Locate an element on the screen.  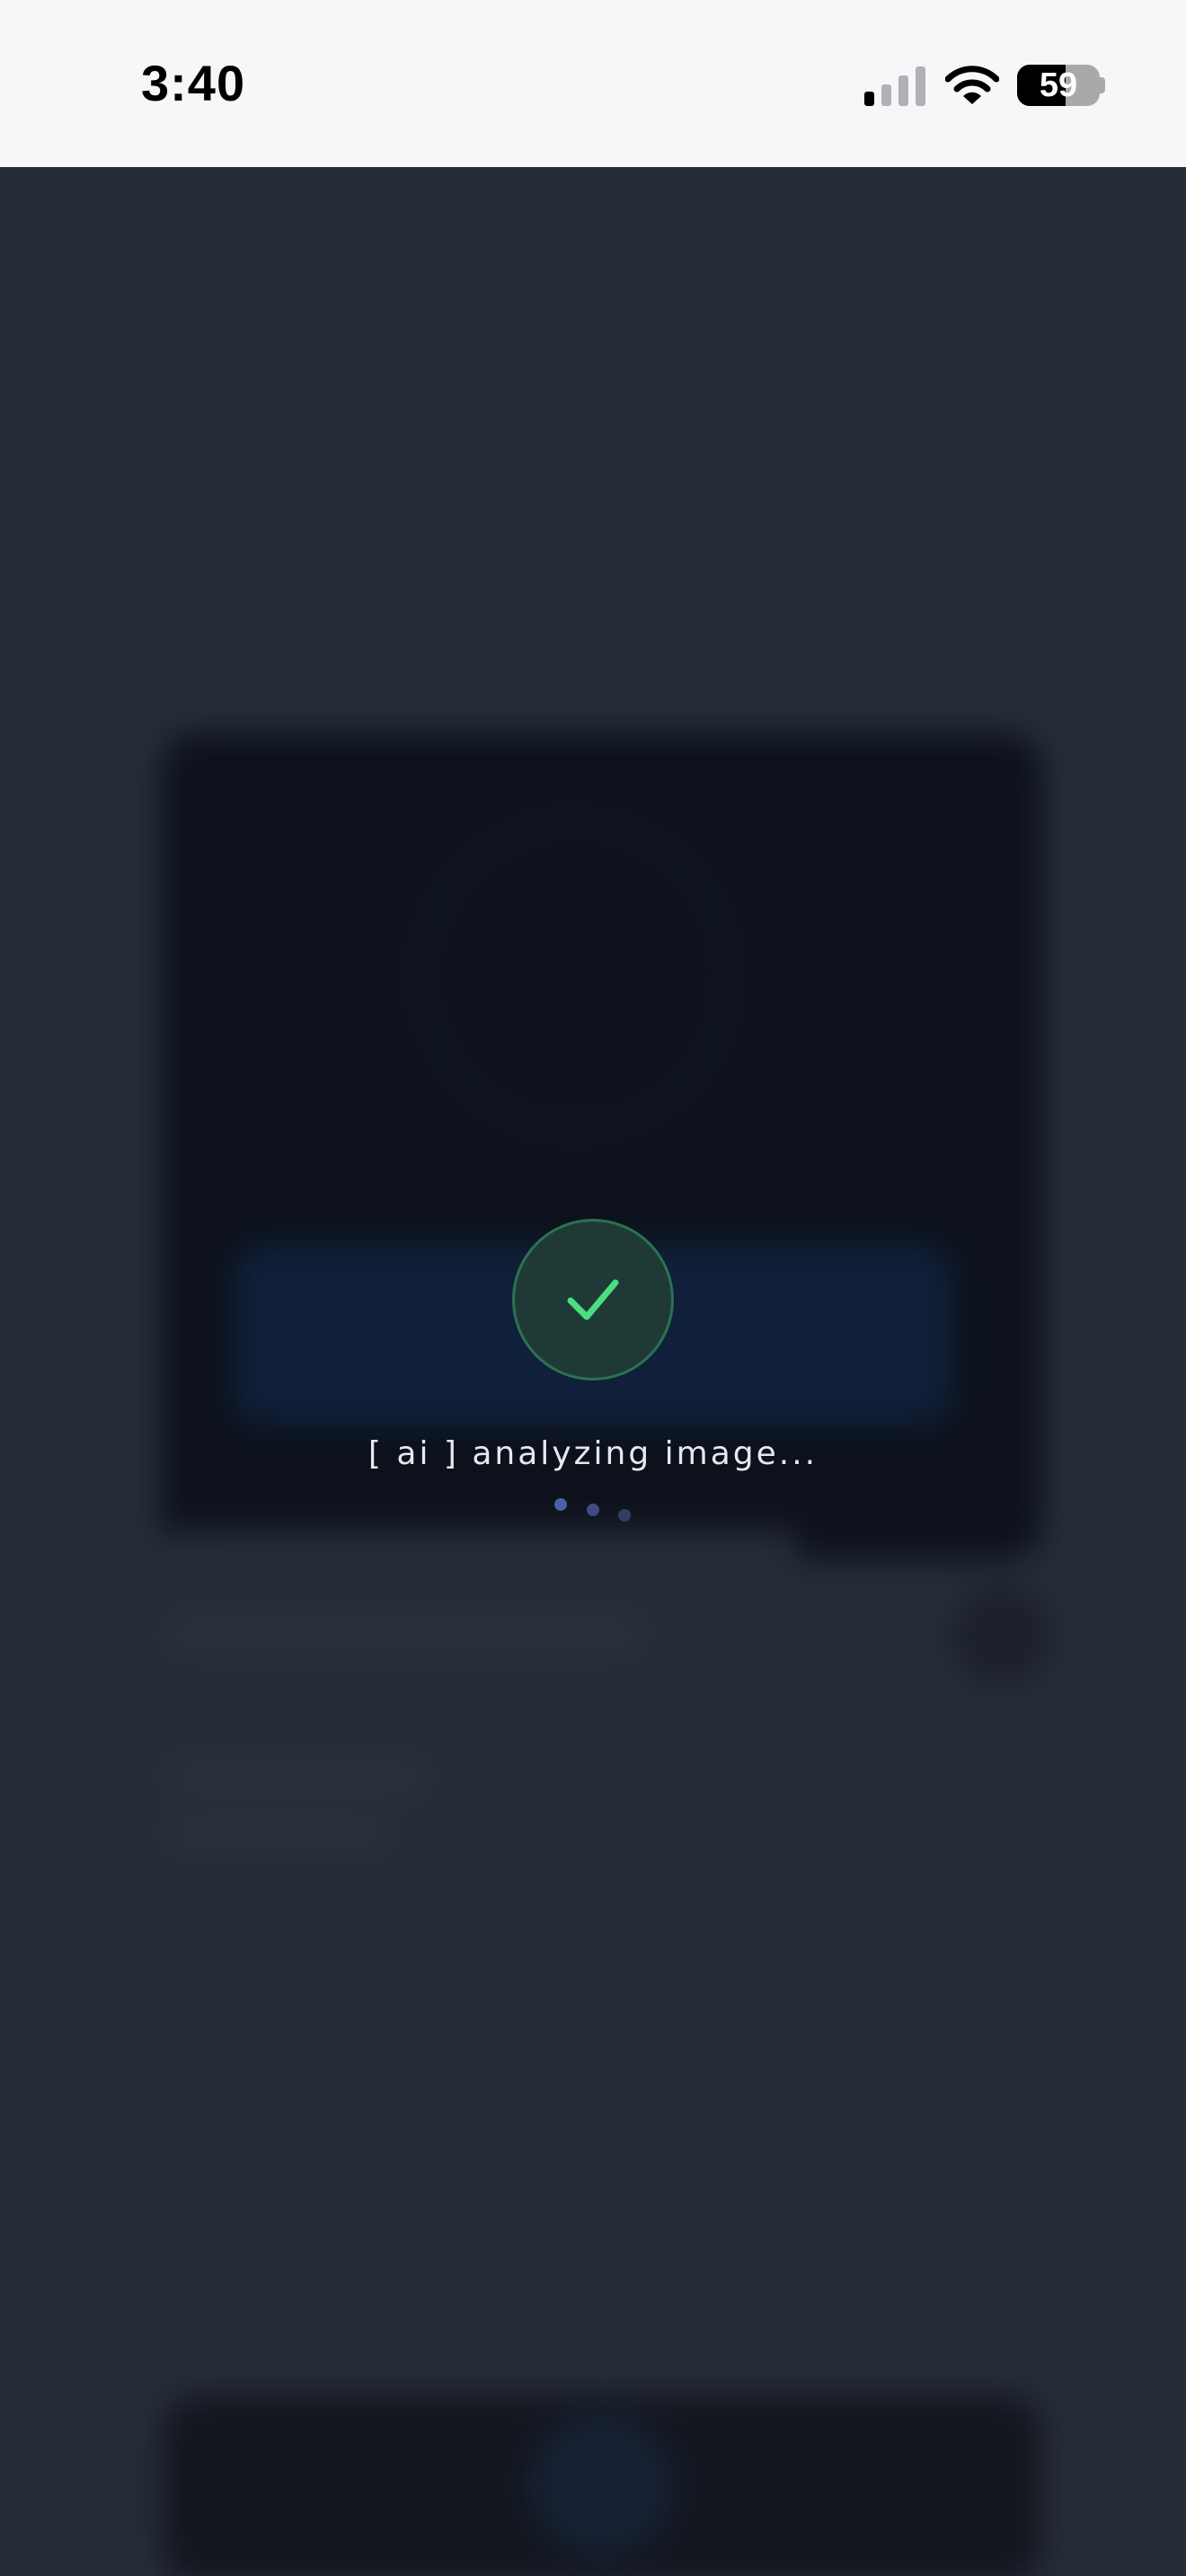
wifi-icon is located at coordinates (972, 85).